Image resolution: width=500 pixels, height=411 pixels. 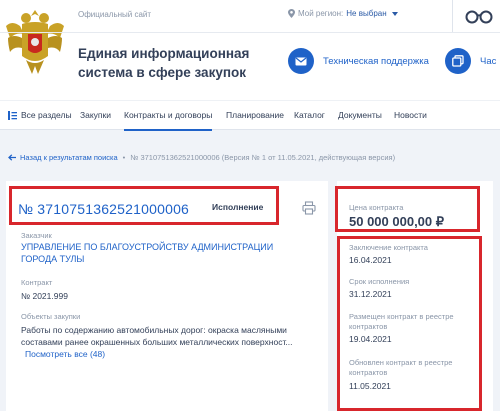 What do you see at coordinates (366, 13) in the screenshot?
I see `region-value: Не выбран` at bounding box center [366, 13].